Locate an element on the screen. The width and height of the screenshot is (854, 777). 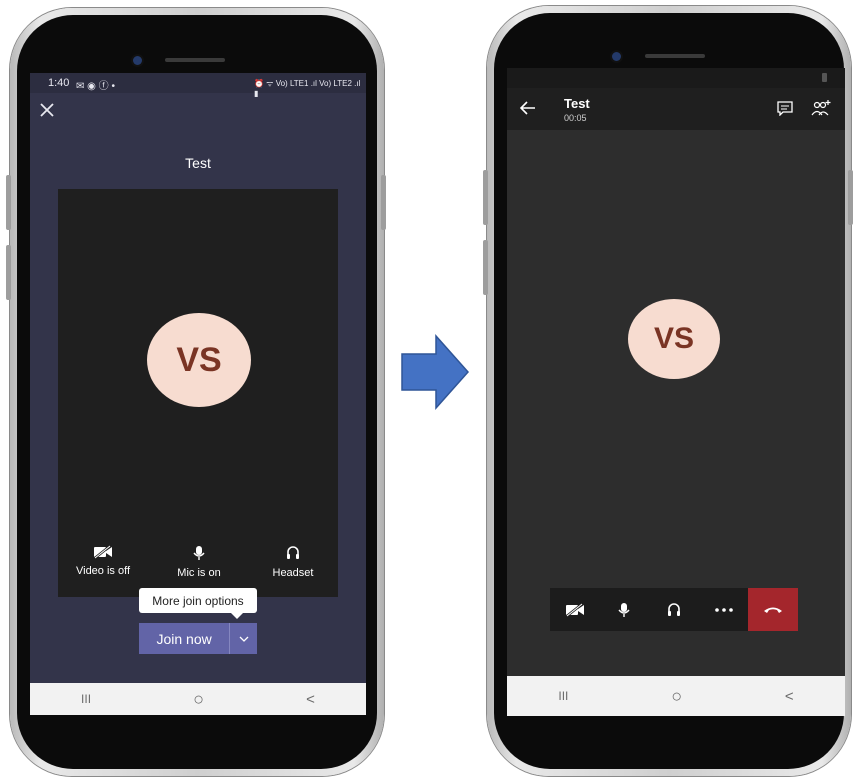
more-join-options-tooltip: More join options is located at coordinates (198, 603).